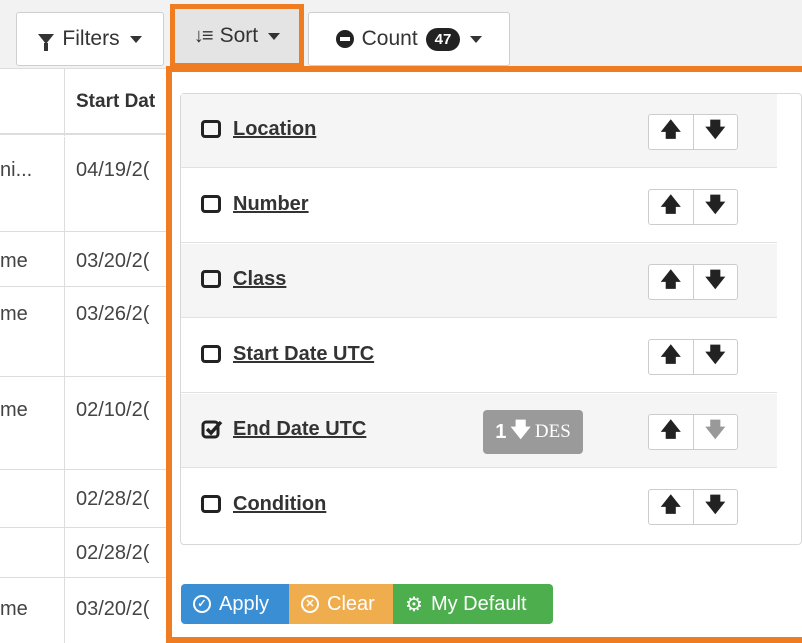 Image resolution: width=802 pixels, height=643 pixels. Describe the element at coordinates (344, 39) in the screenshot. I see `minus-circle-icon` at that location.